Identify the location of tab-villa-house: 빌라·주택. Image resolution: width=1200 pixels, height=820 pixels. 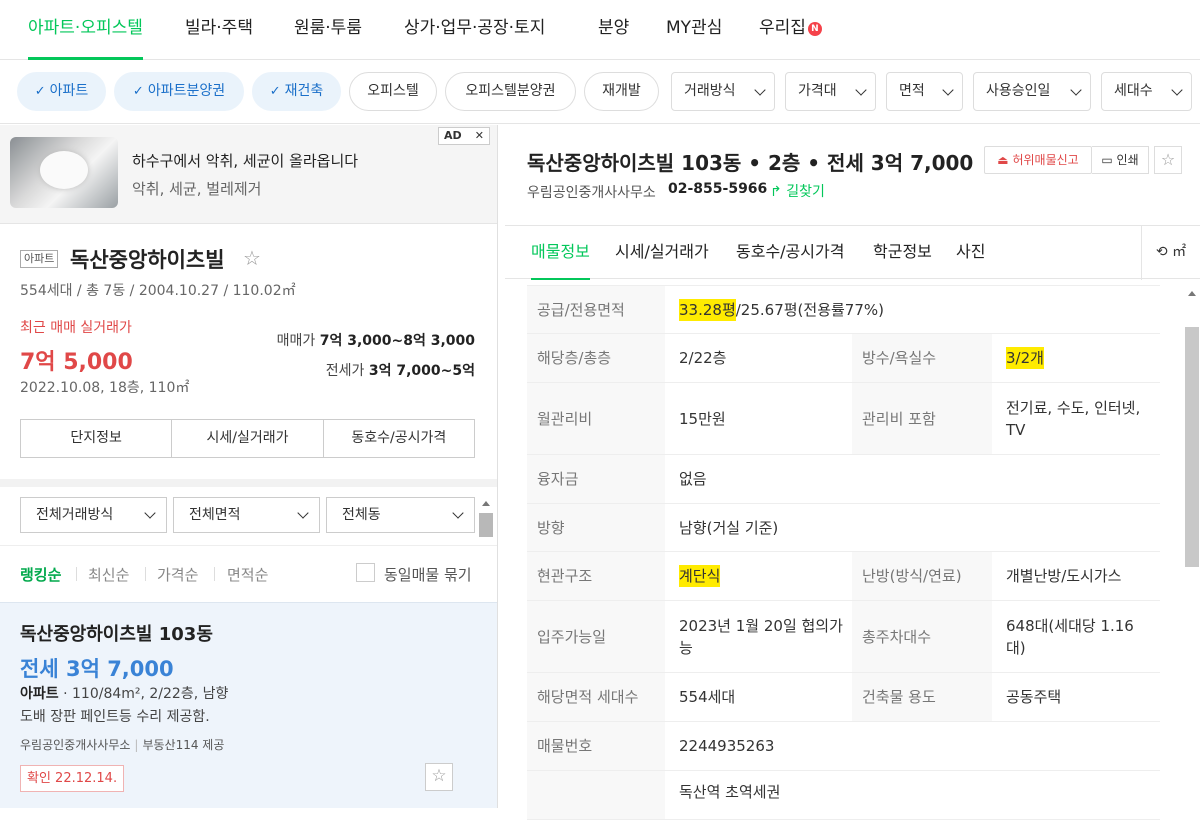
(219, 30).